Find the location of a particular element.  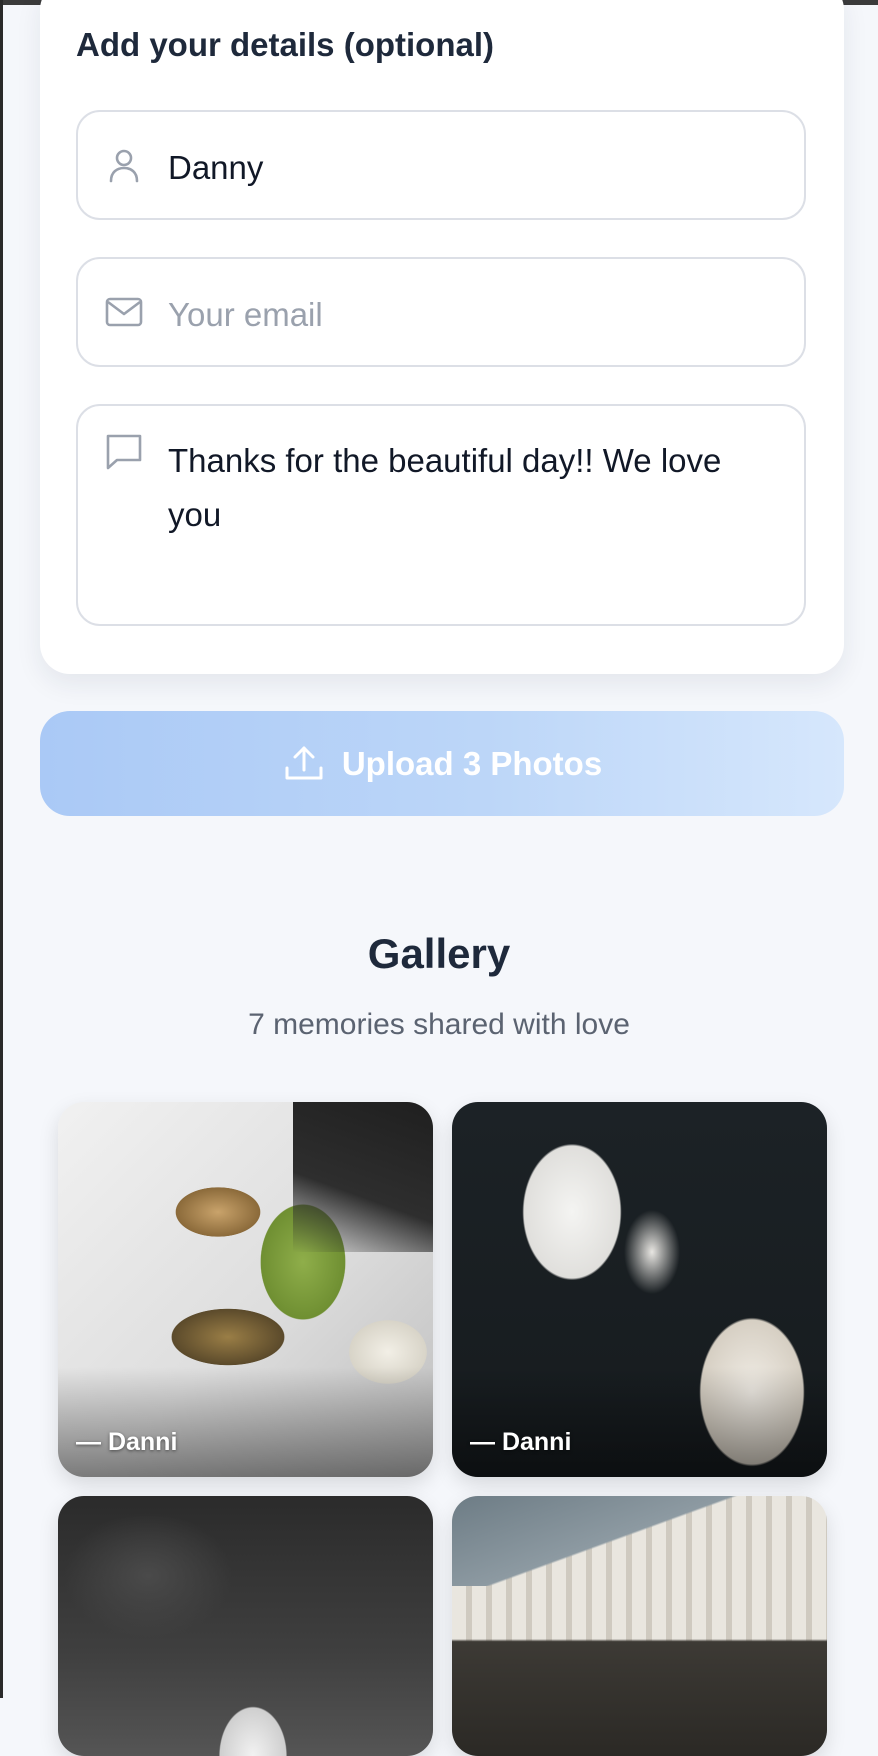

name-field is located at coordinates (441, 165).